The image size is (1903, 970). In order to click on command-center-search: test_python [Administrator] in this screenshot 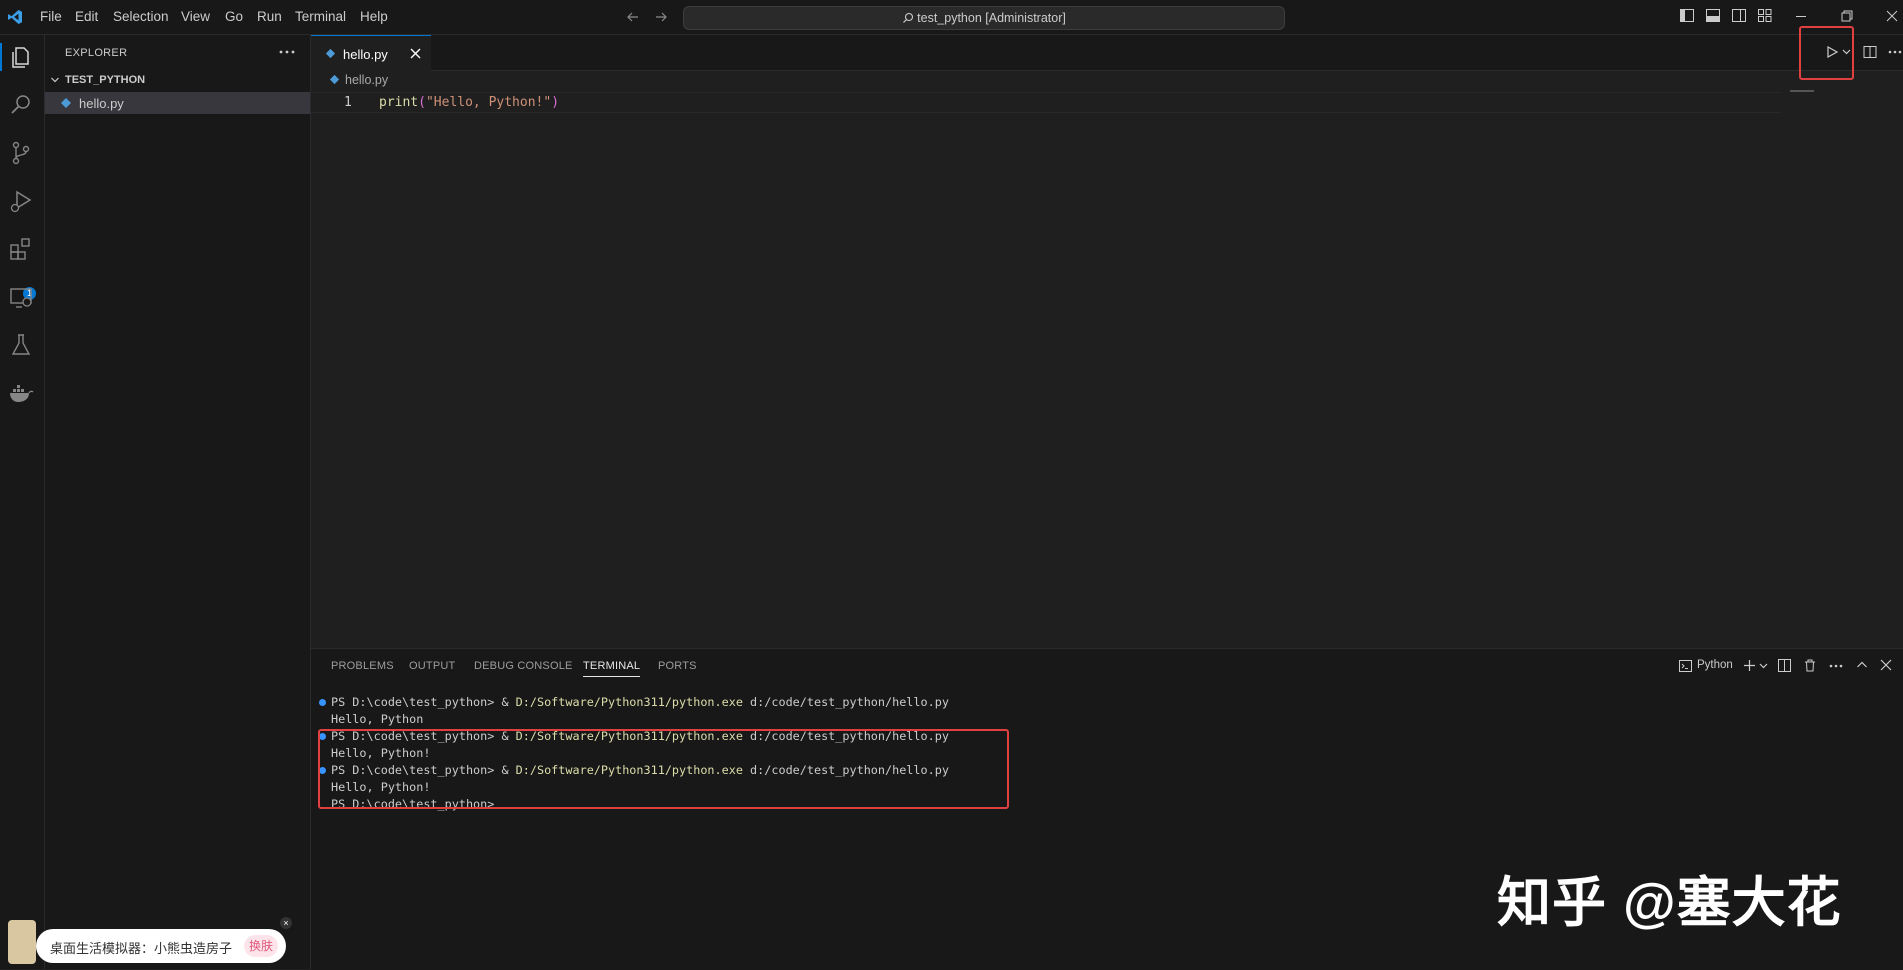, I will do `click(984, 18)`.